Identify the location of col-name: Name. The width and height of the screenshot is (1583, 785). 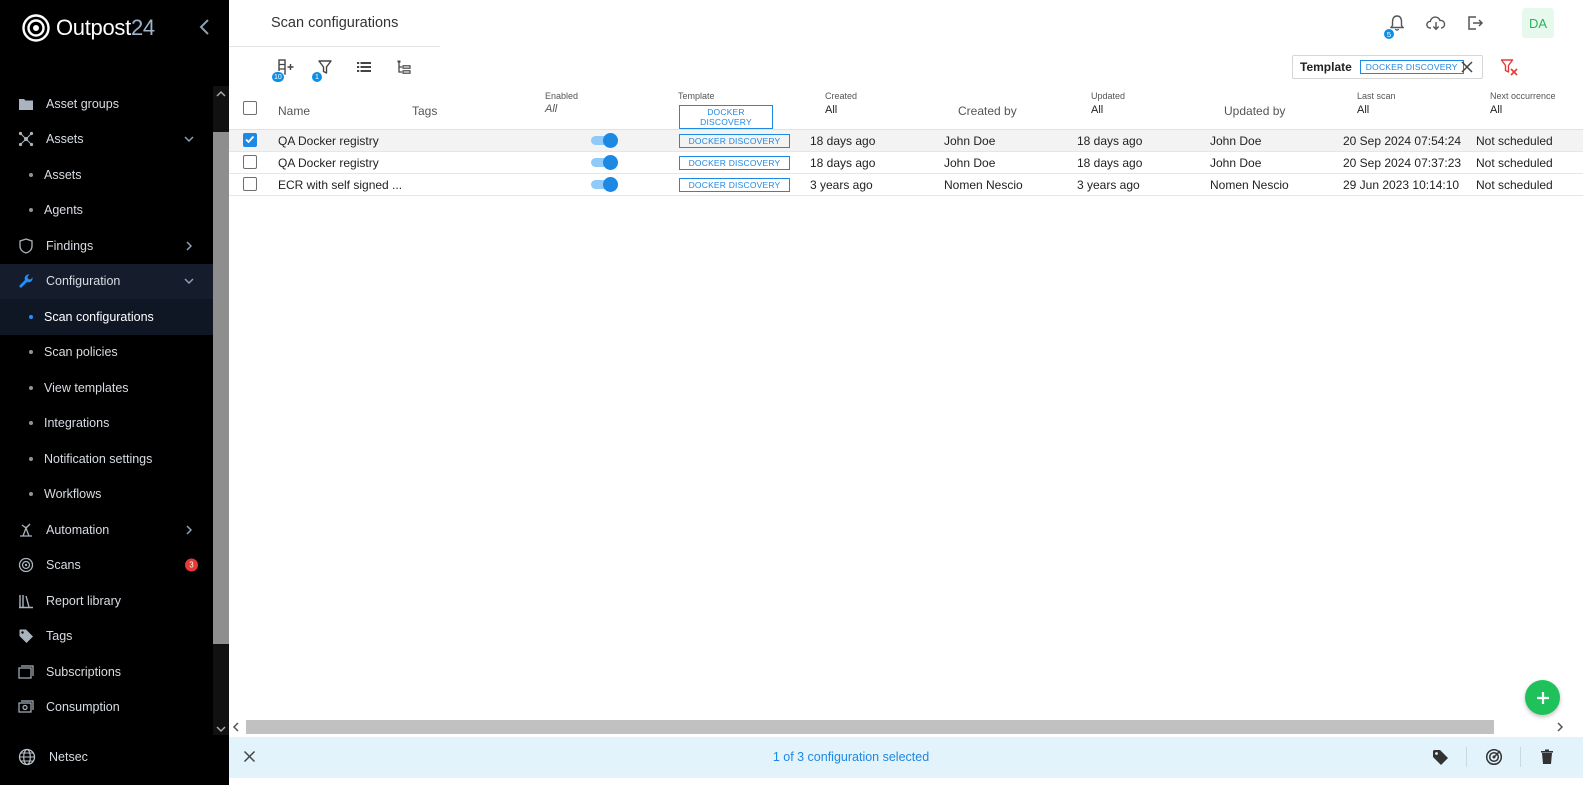
(294, 111).